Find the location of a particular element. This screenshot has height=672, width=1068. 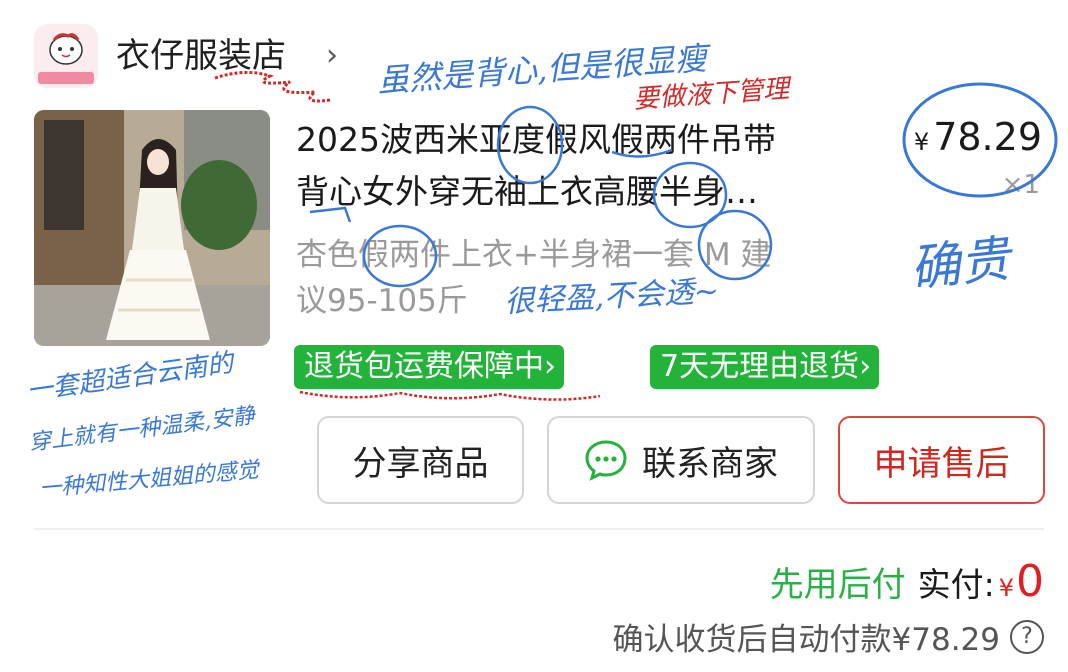

share-product-label: 分享商品 is located at coordinates (420, 463).